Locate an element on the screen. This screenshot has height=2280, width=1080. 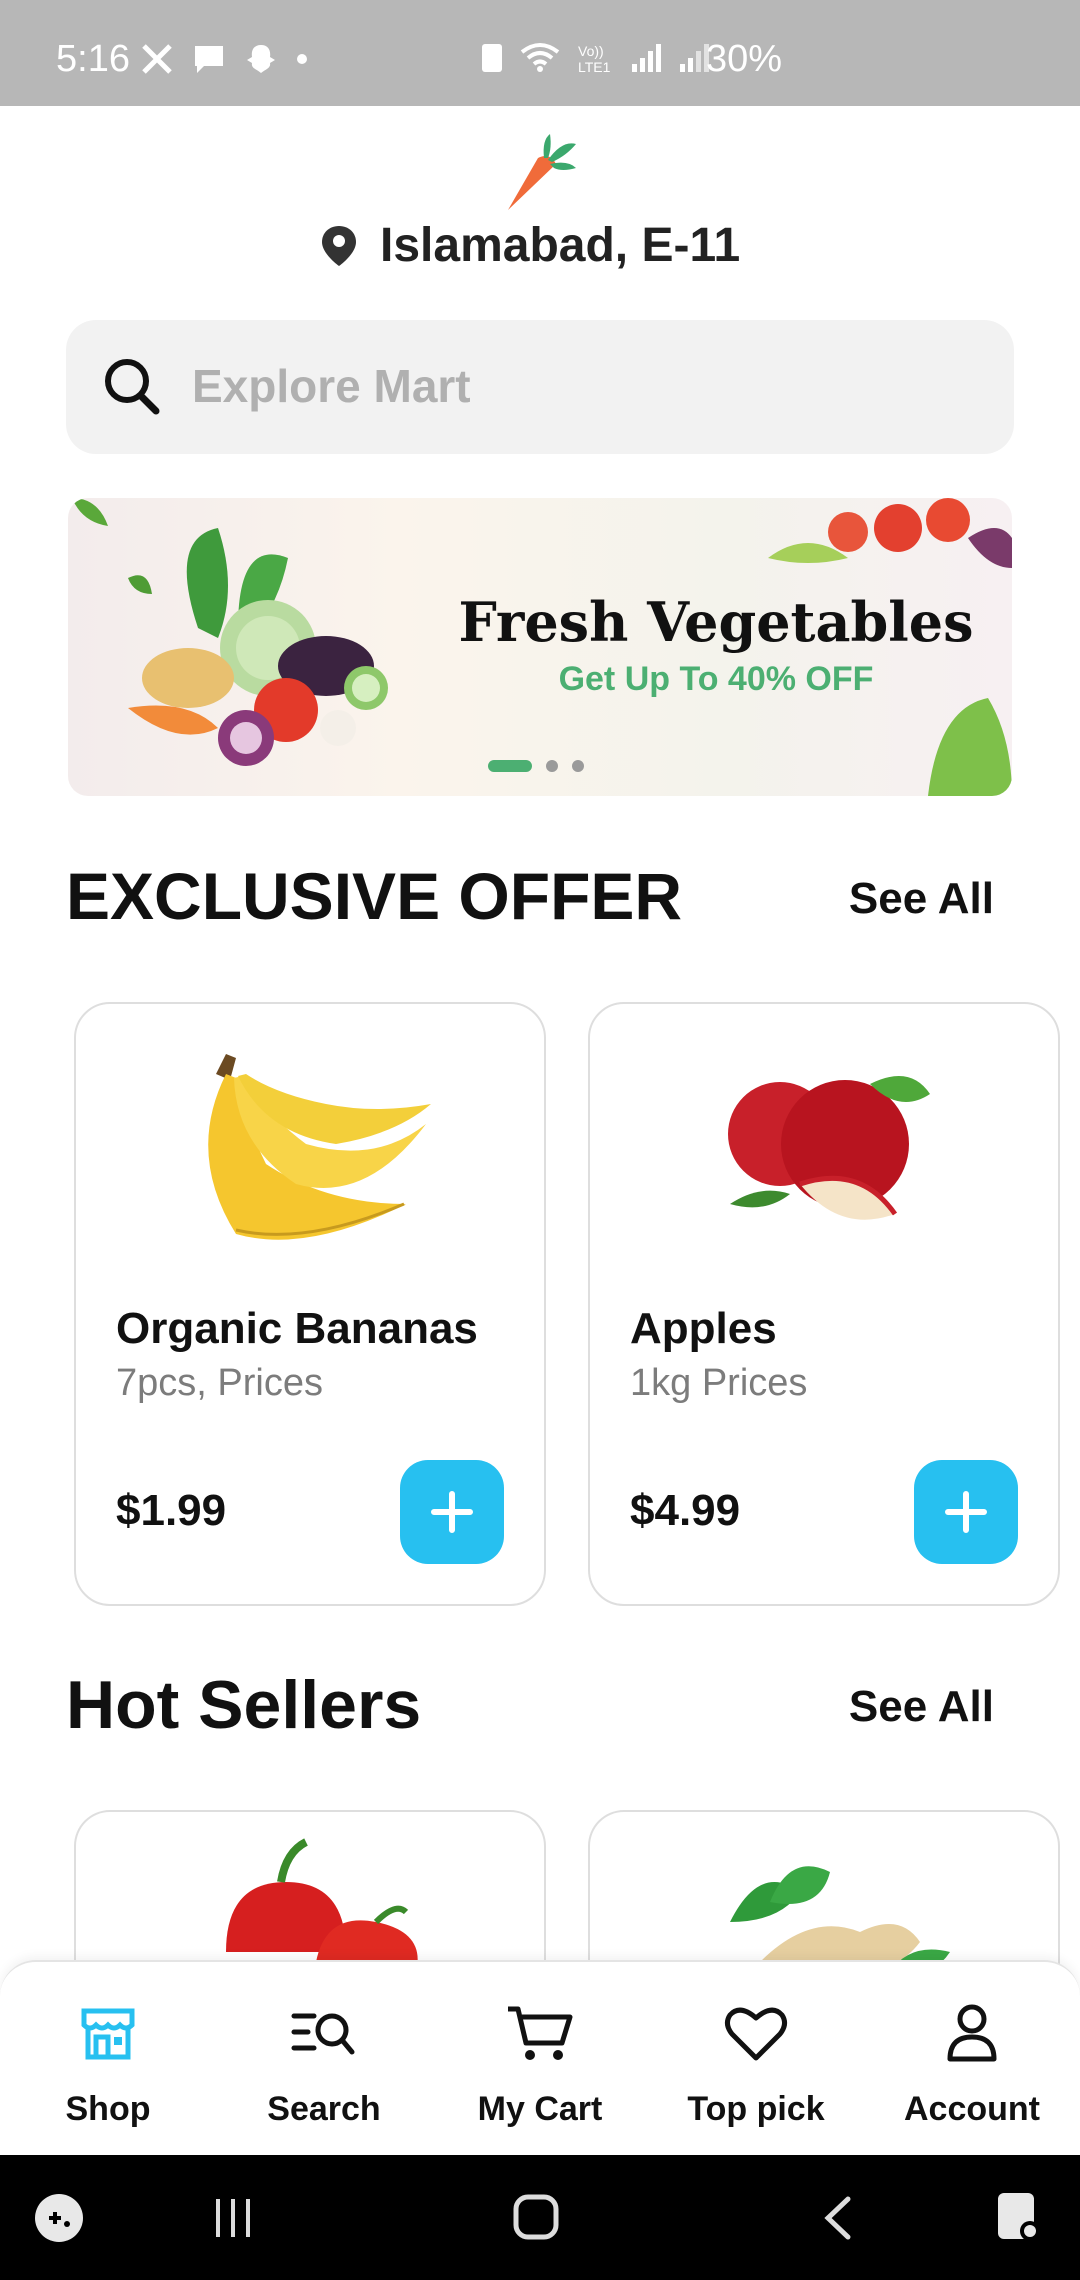
banner-title: Fresh Vegetables is located at coordinates (716, 622).